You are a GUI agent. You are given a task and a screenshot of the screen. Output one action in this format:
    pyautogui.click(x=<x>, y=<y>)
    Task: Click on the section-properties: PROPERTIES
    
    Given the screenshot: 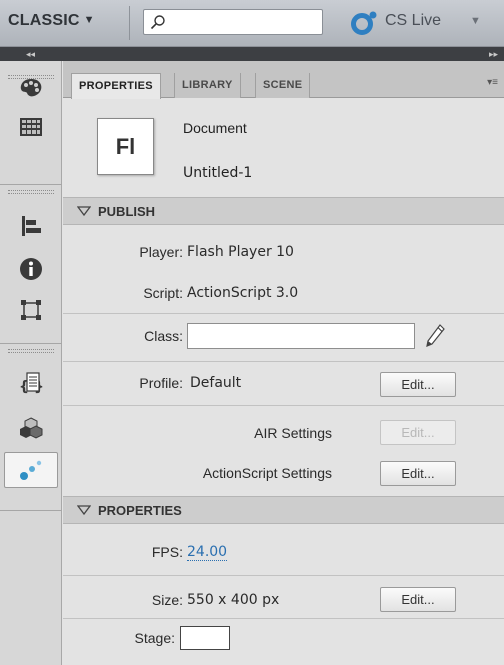 What is the action you would take?
    pyautogui.click(x=283, y=510)
    